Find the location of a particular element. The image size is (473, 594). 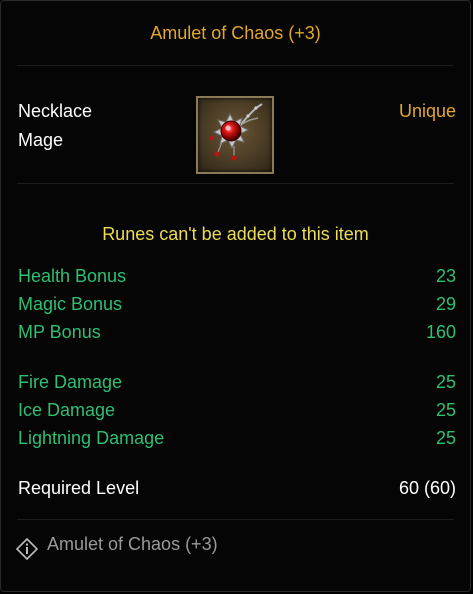

stat-label: Ice Damage is located at coordinates (67, 410).